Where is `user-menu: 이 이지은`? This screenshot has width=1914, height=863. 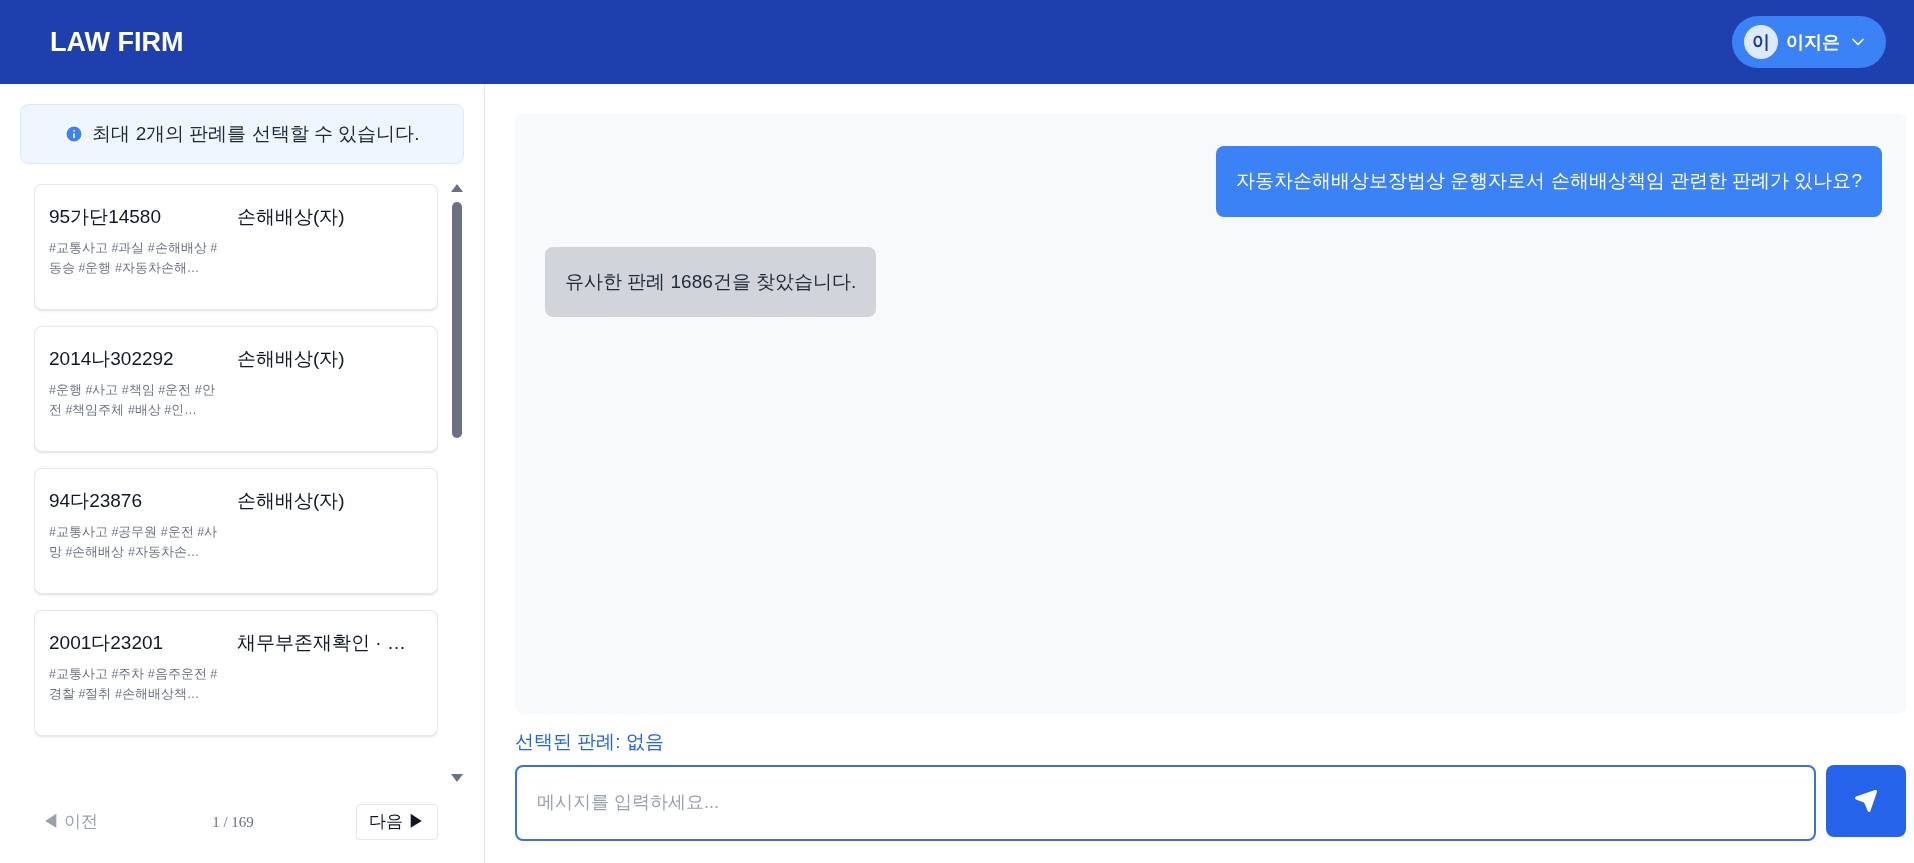 user-menu: 이 이지은 is located at coordinates (1809, 42).